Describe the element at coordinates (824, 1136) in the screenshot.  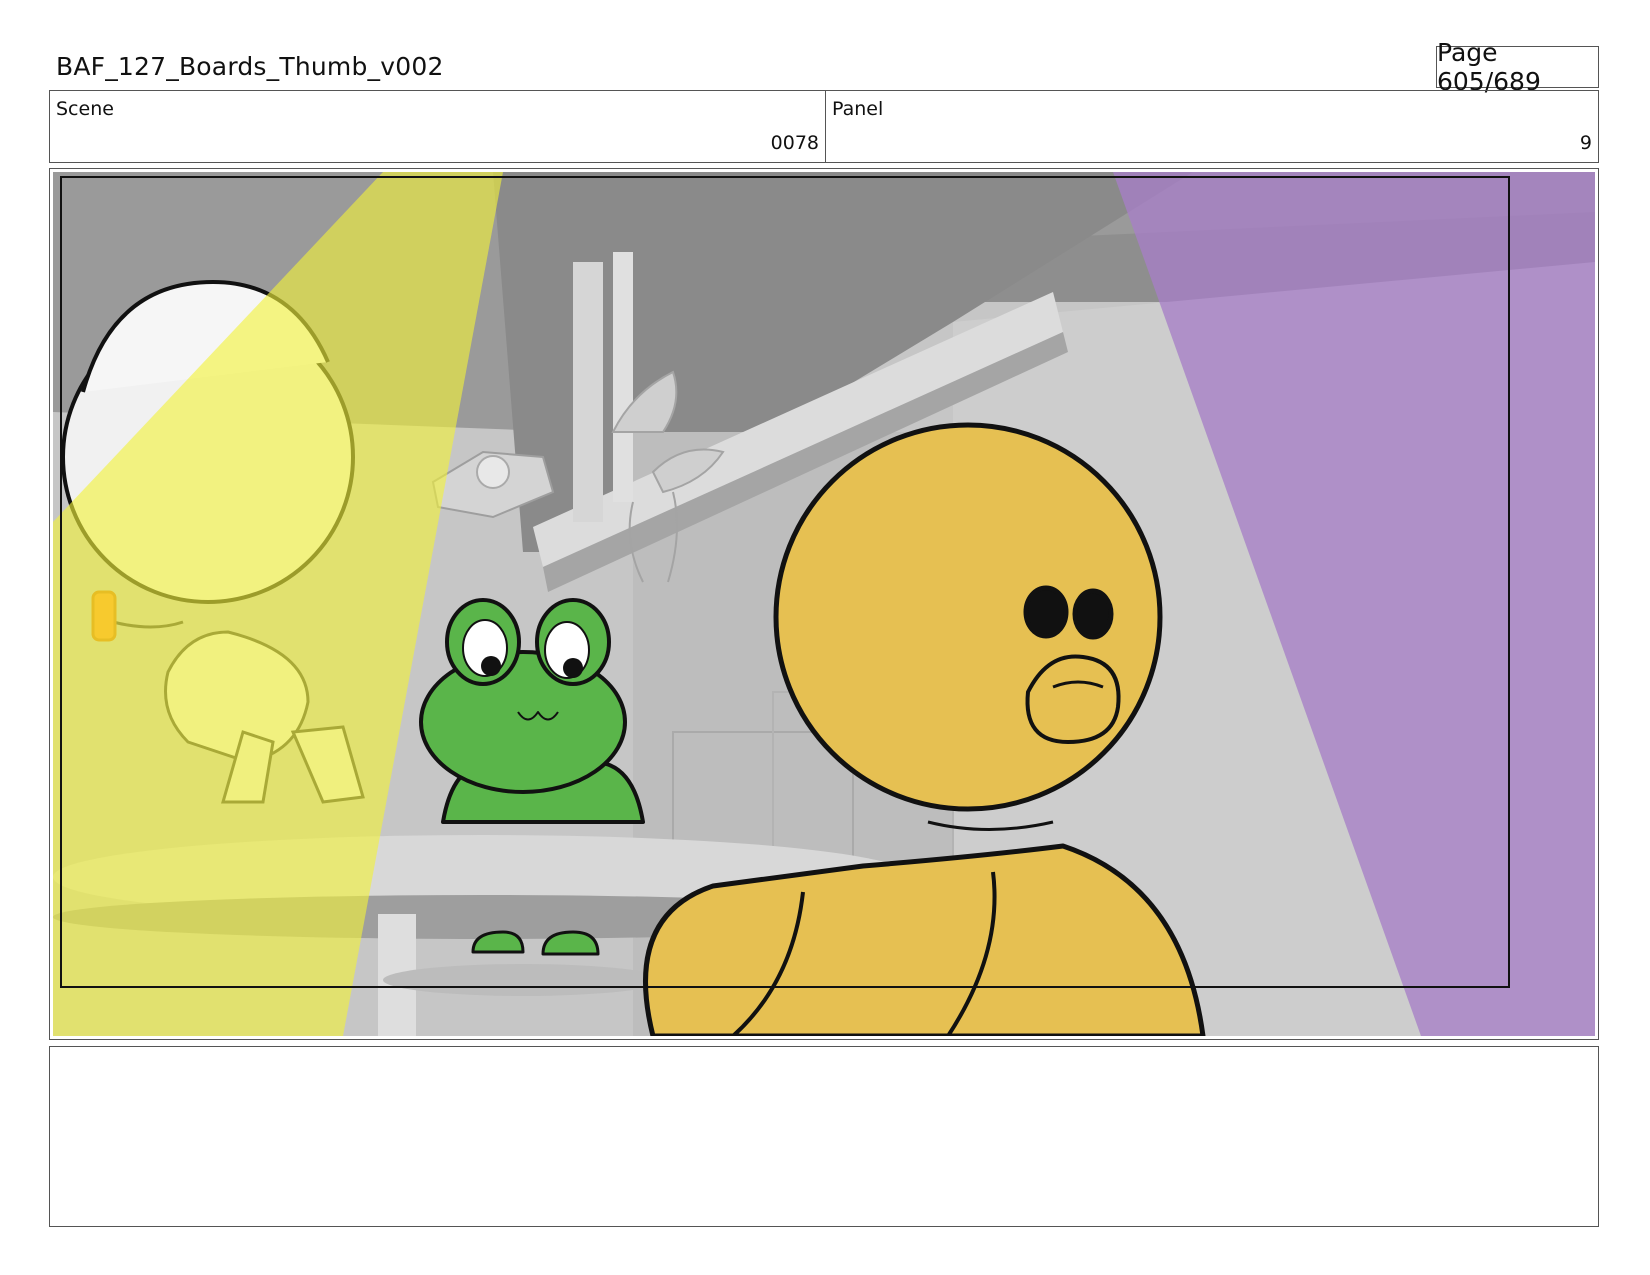
I see `panel-notes-box` at that location.